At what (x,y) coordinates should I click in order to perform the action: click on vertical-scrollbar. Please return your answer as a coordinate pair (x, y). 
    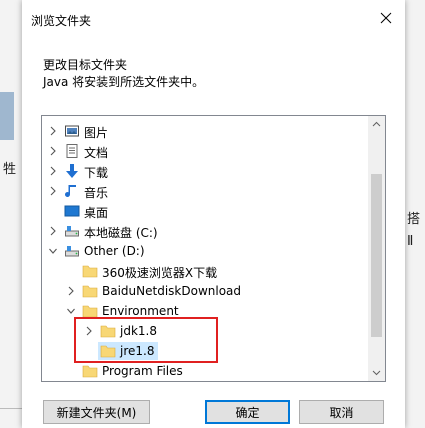
    Looking at the image, I should click on (376, 248).